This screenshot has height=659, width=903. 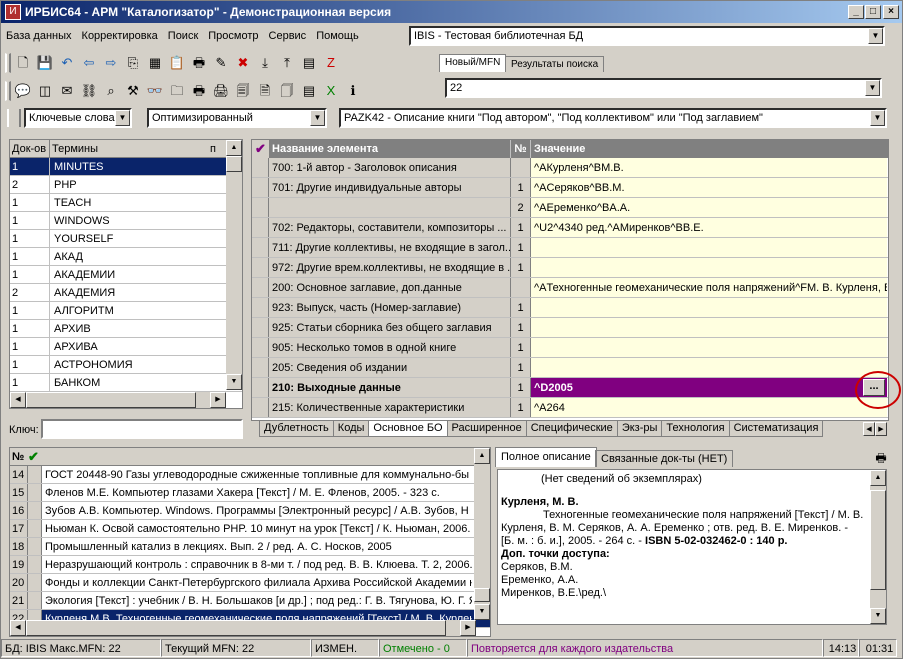 What do you see at coordinates (126, 221) in the screenshot?
I see `term-row: 1 WINDOWS` at bounding box center [126, 221].